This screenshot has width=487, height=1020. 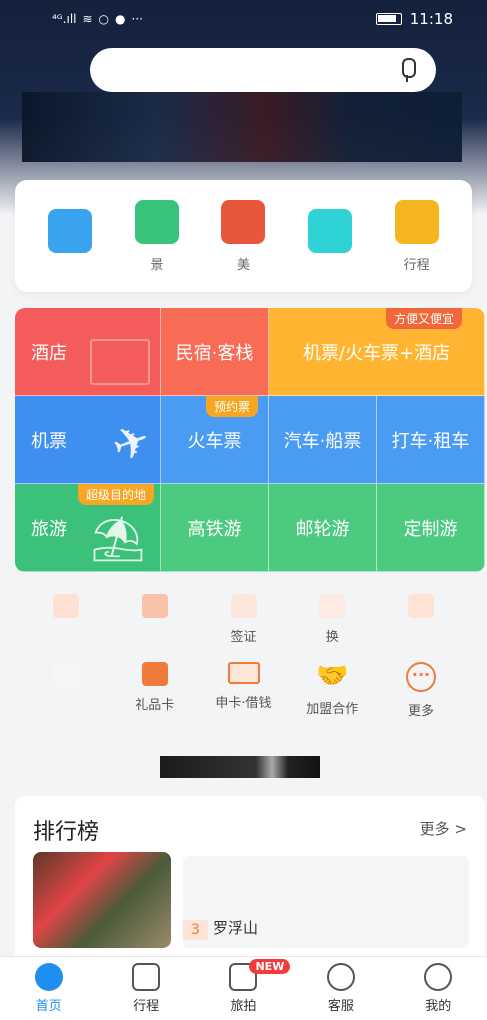 I want to click on tab-travel-photo-label: 旅拍, so click(x=243, y=1006).